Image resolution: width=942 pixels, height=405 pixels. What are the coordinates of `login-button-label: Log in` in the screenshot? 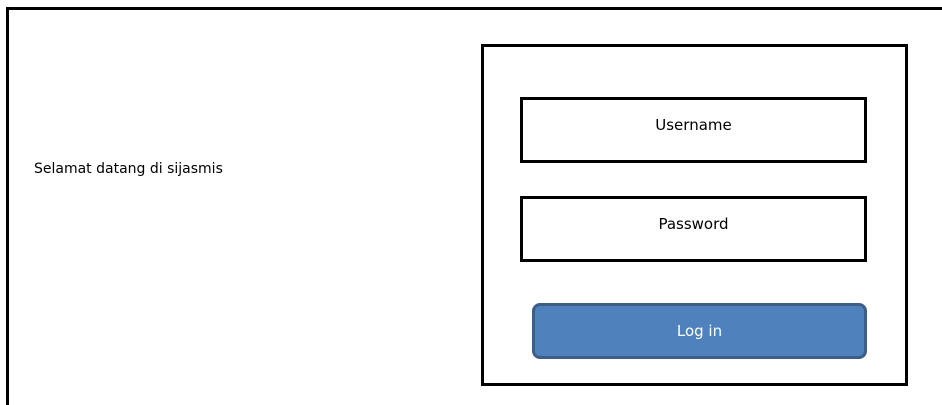 It's located at (699, 331).